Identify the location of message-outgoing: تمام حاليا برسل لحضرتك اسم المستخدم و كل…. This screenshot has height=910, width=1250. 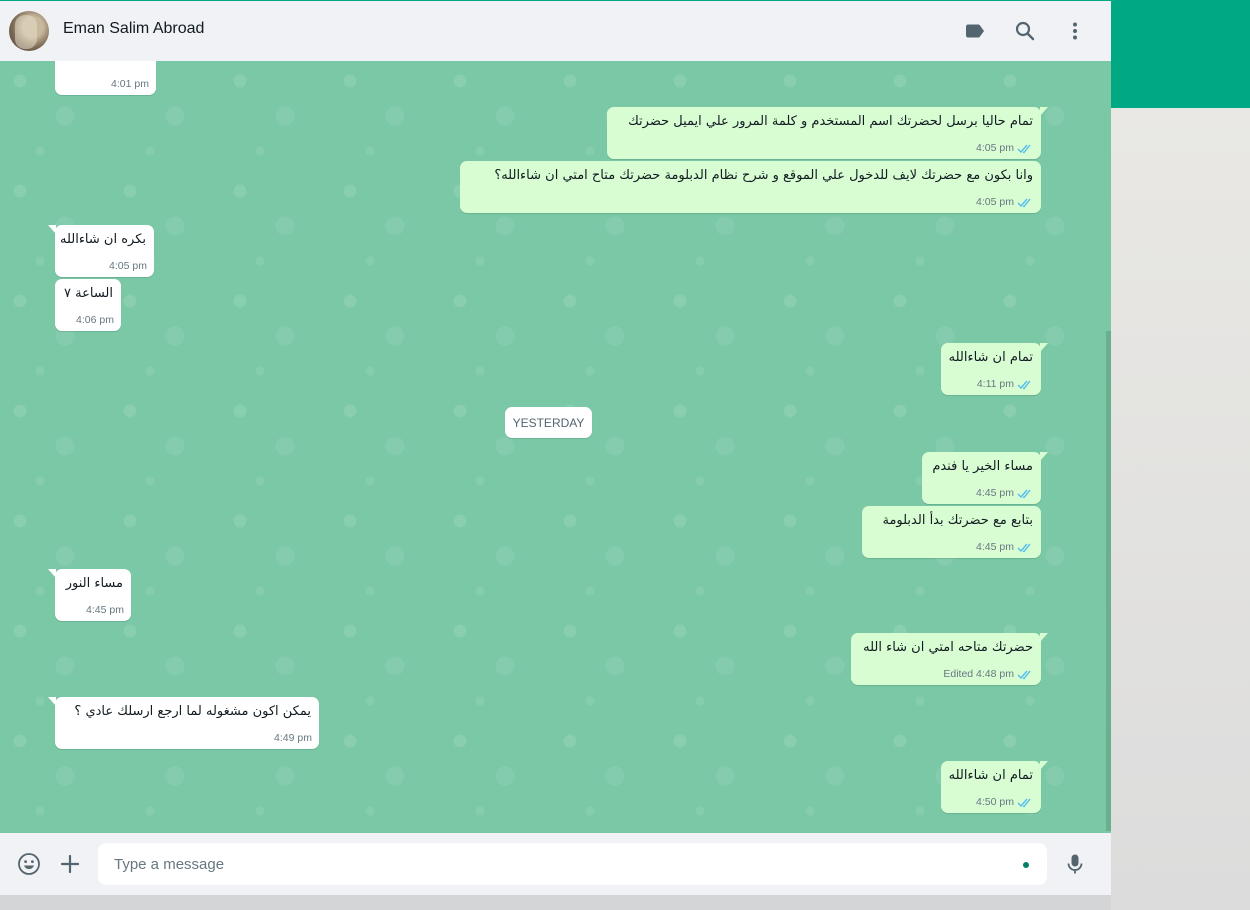
(827, 133).